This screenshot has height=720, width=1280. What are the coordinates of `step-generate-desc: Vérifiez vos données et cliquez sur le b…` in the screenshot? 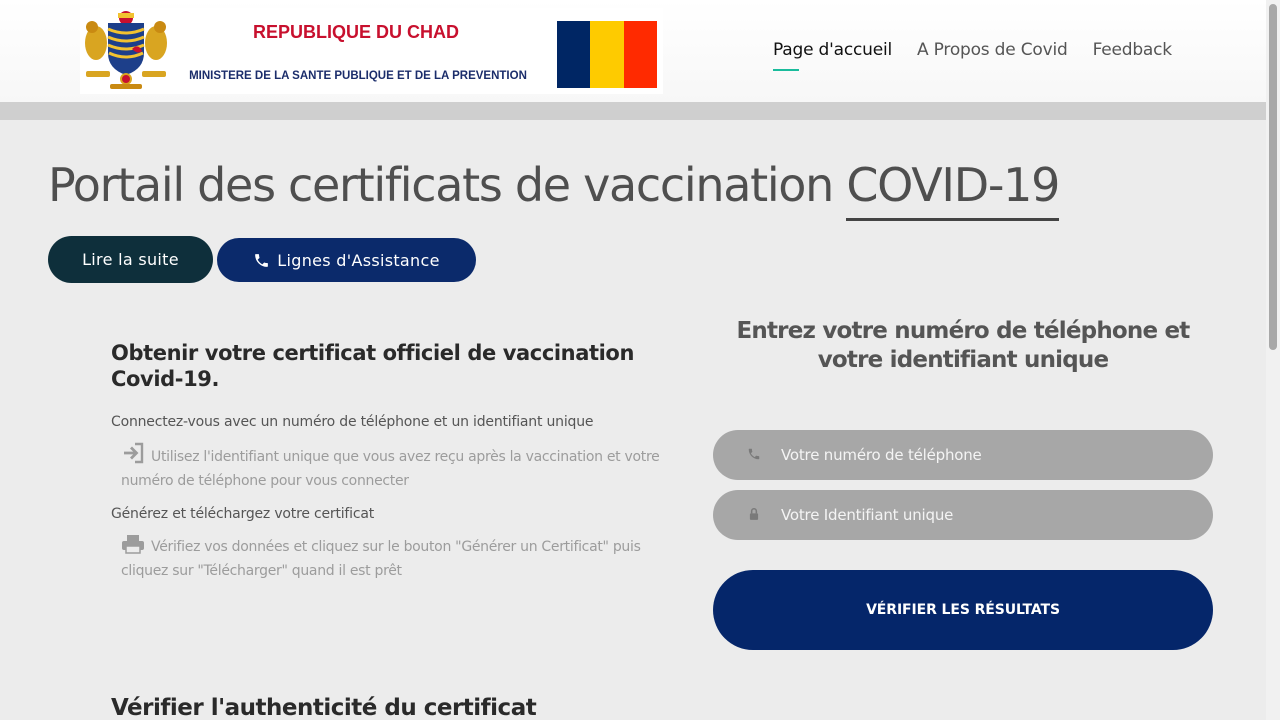 It's located at (403, 558).